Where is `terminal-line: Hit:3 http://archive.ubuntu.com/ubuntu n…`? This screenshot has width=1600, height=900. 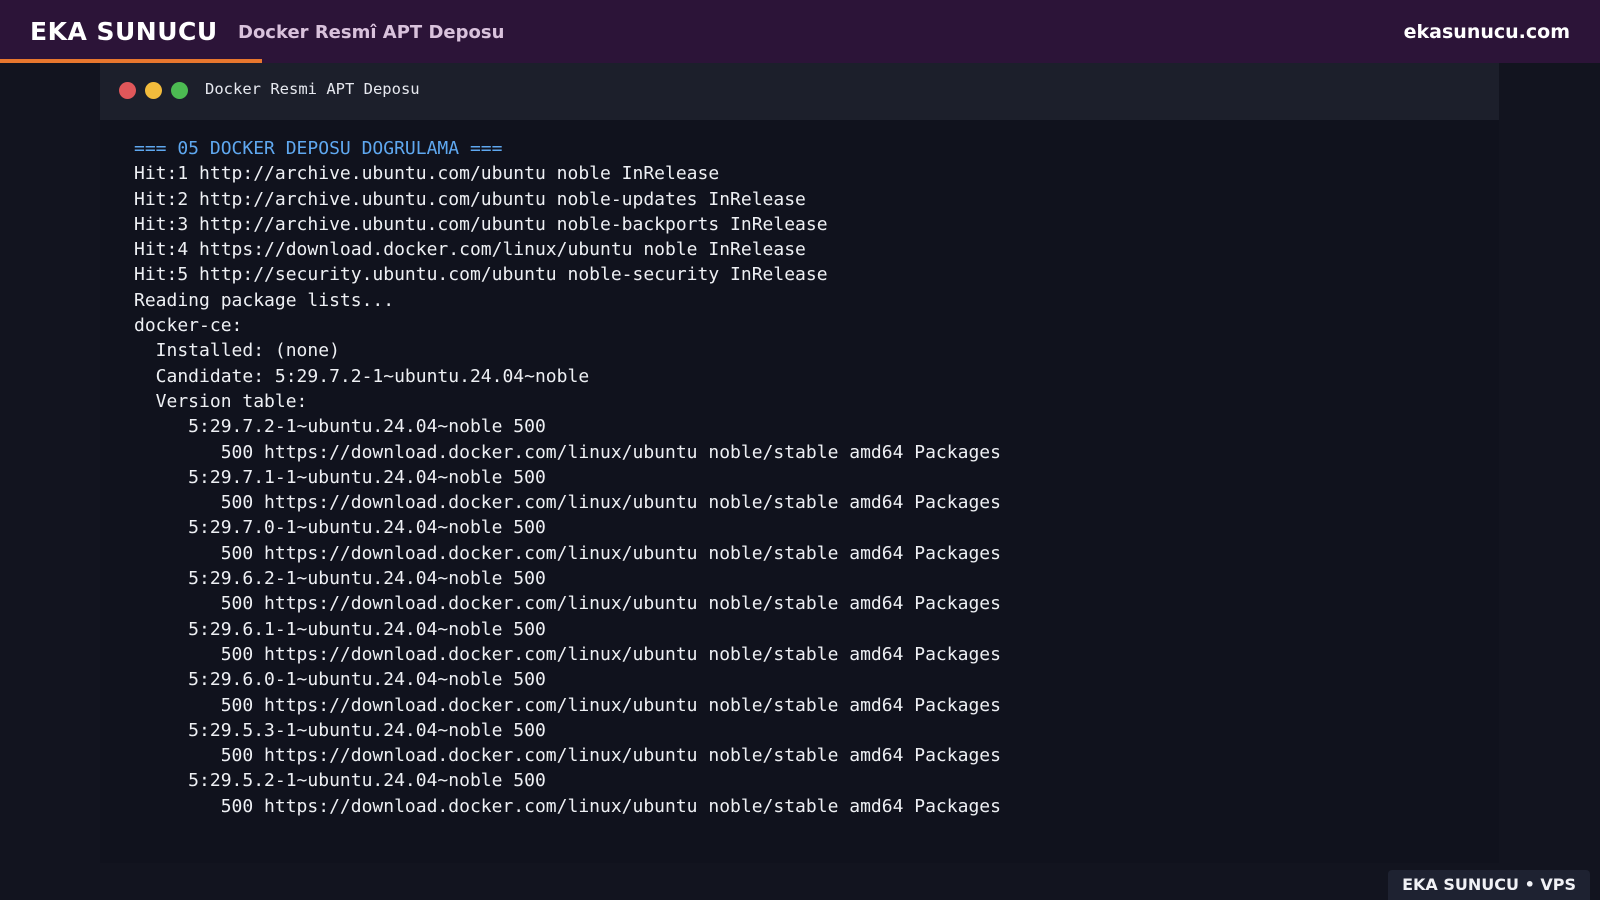 terminal-line: Hit:3 http://archive.ubuntu.com/ubuntu n… is located at coordinates (481, 224).